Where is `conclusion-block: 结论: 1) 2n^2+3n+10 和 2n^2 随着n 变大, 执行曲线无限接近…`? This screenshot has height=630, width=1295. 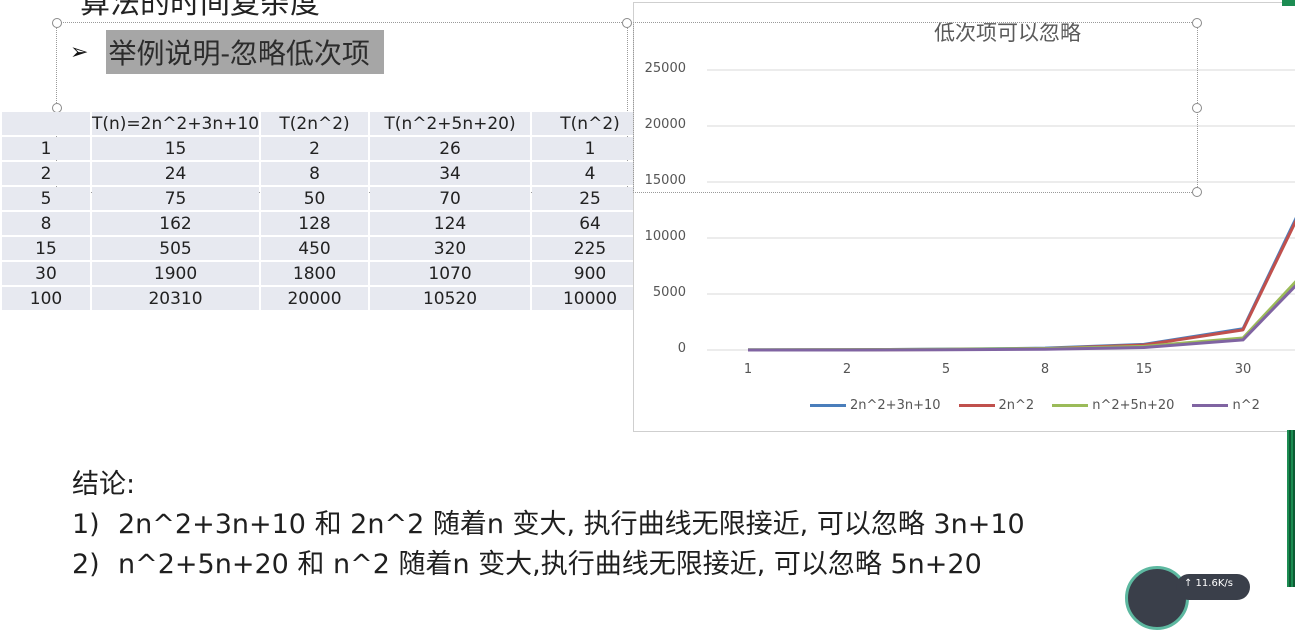 conclusion-block: 结论: 1) 2n^2+3n+10 和 2n^2 随着n 变大, 执行曲线无限接近… is located at coordinates (548, 526).